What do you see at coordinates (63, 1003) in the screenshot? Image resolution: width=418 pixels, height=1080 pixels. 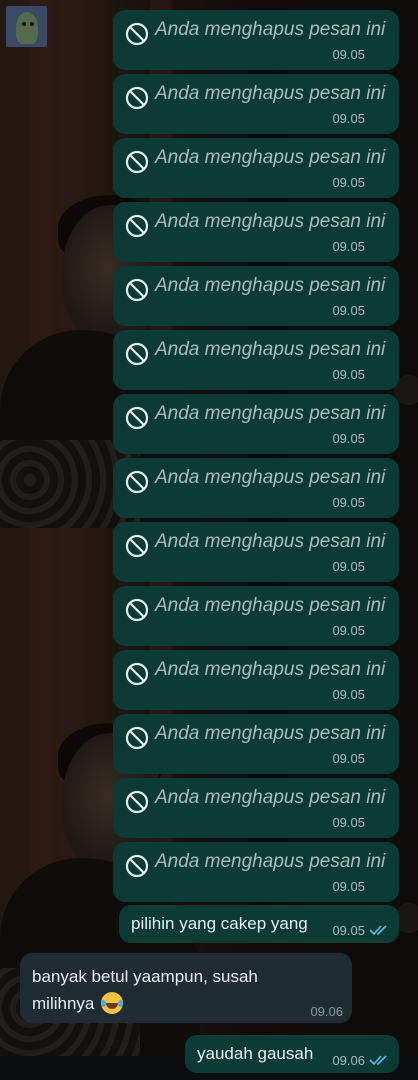 I see `message-line: milihnya` at bounding box center [63, 1003].